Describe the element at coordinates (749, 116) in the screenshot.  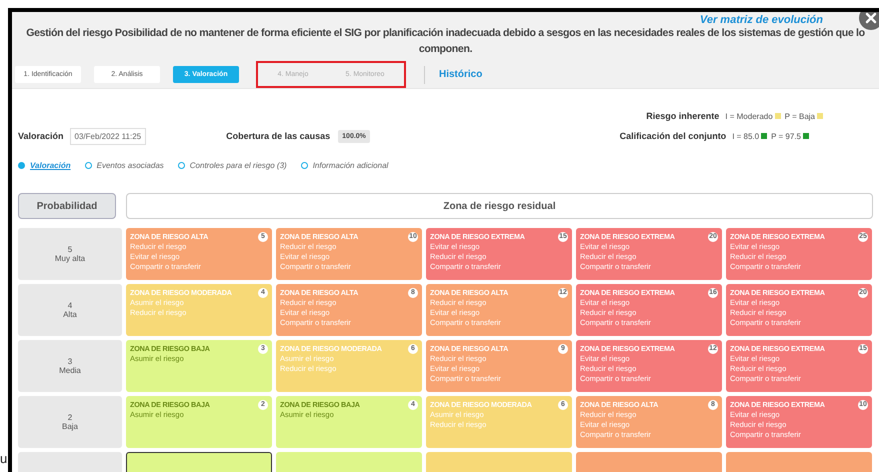
I see `indicator-text: I = Moderado` at that location.